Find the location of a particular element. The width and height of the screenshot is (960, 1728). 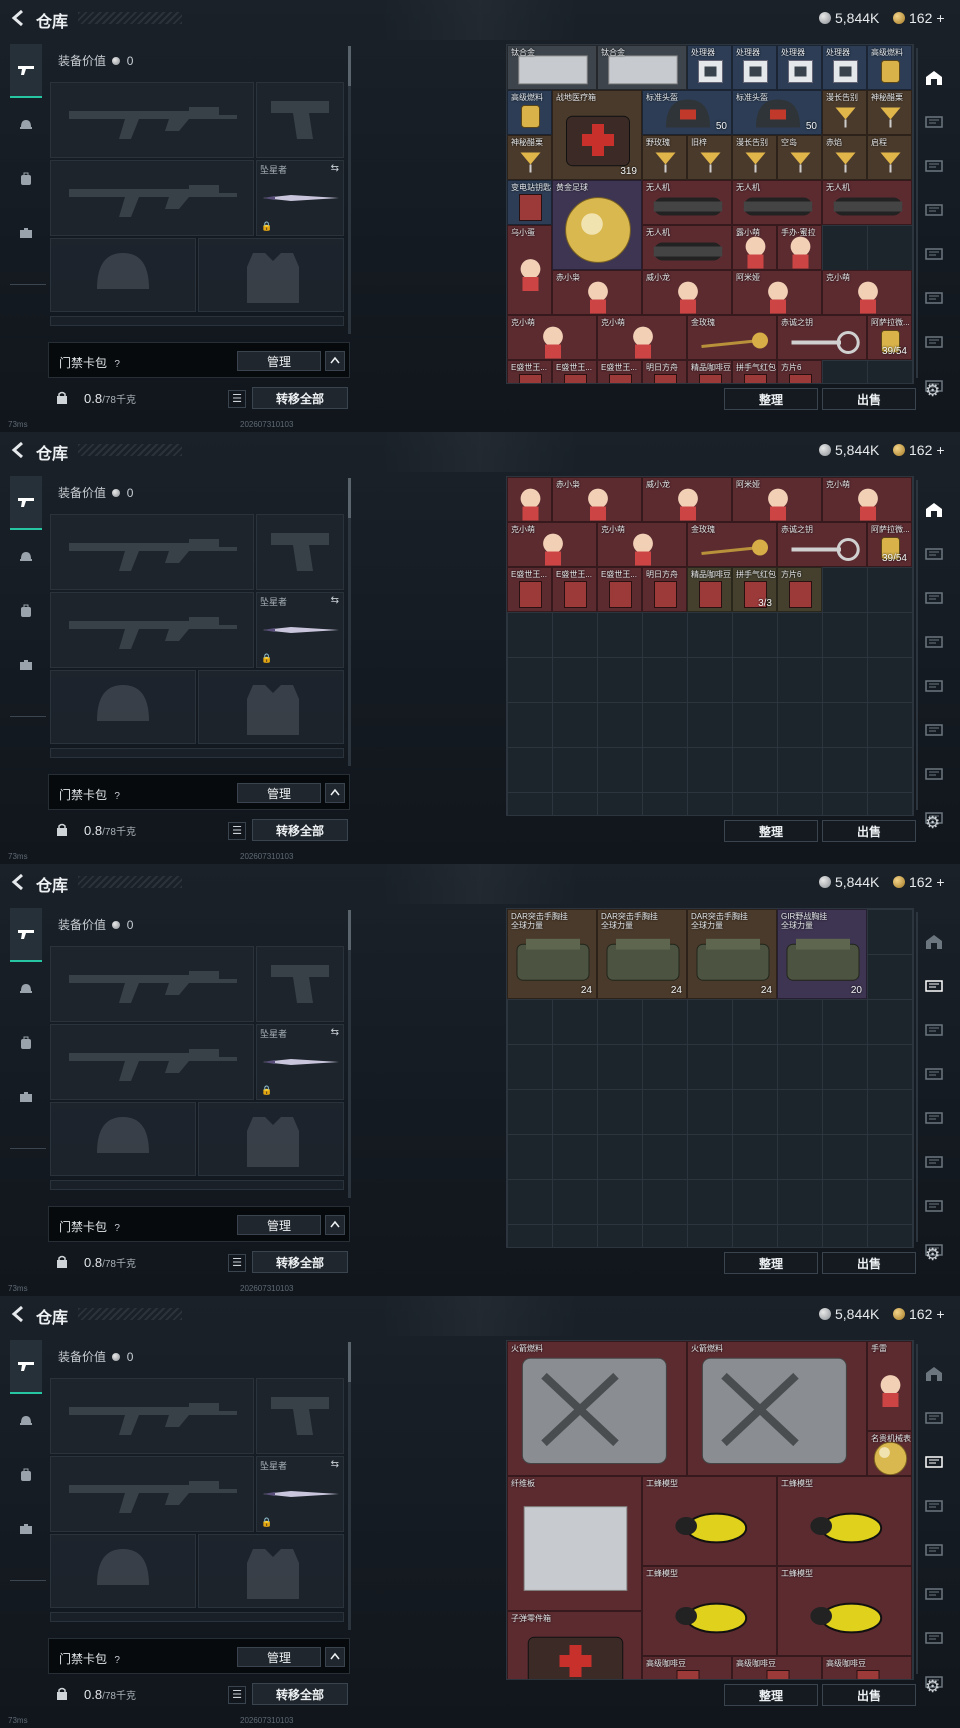

primary-weapon-slot is located at coordinates (152, 552).